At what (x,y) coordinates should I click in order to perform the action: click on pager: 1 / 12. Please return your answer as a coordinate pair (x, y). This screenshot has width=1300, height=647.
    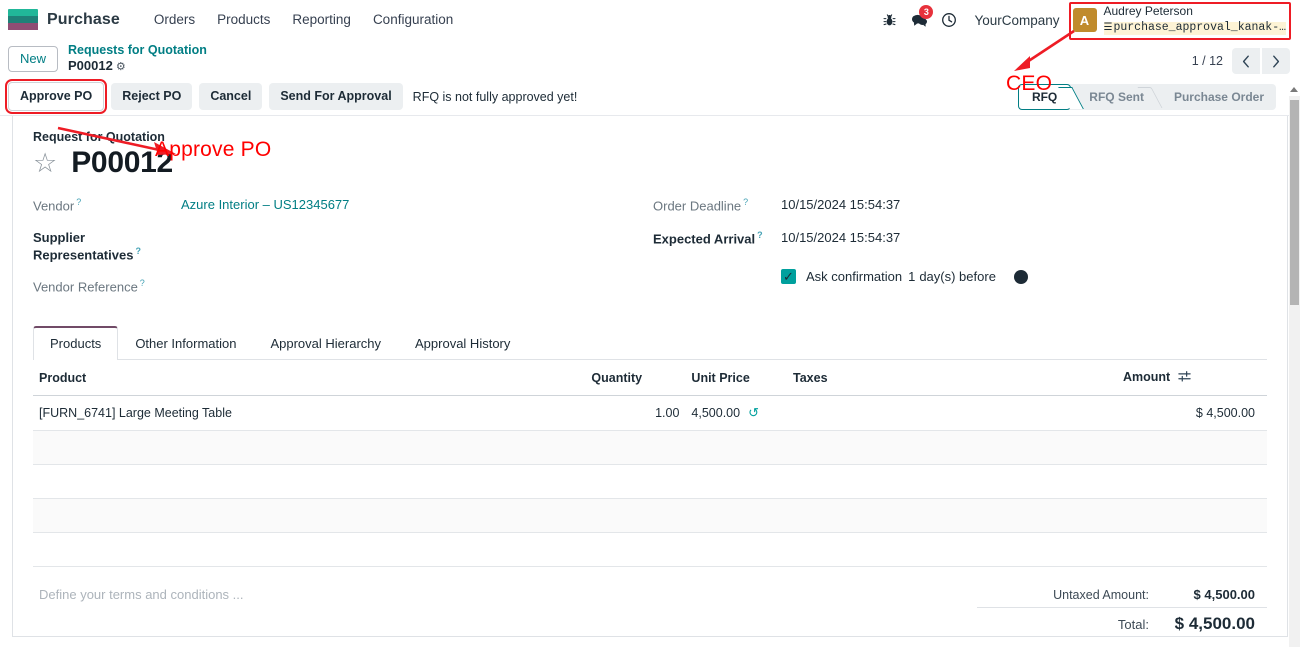
    Looking at the image, I should click on (1241, 61).